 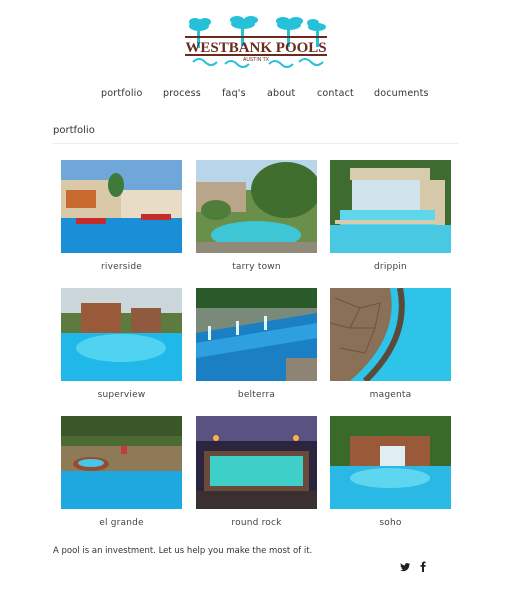 I want to click on portfolio-caption: riverside, so click(x=121, y=267).